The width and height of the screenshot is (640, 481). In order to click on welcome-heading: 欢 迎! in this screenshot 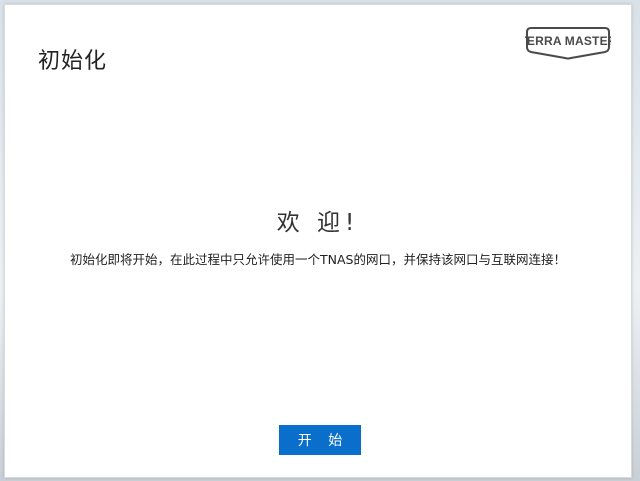, I will do `click(318, 223)`.